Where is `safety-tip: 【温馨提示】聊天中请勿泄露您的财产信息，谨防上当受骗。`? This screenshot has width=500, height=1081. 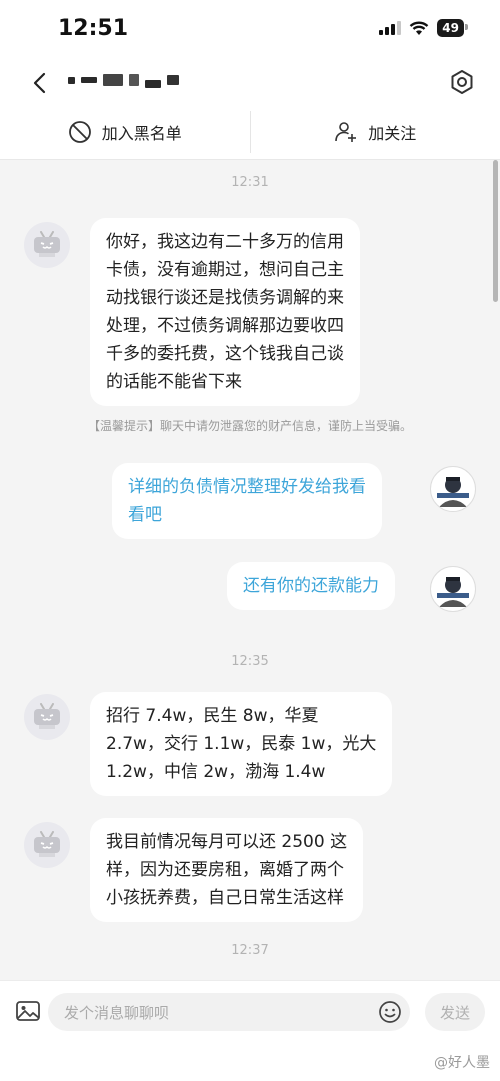
safety-tip: 【温馨提示】聊天中请勿泄露您的财产信息，谨防上当受骗。 is located at coordinates (249, 426).